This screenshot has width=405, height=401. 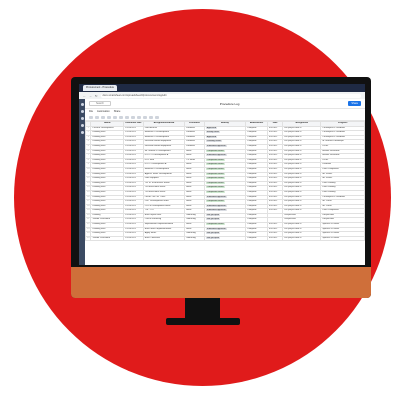 I want to click on cell-attachments: Complete, so click(x=256, y=238).